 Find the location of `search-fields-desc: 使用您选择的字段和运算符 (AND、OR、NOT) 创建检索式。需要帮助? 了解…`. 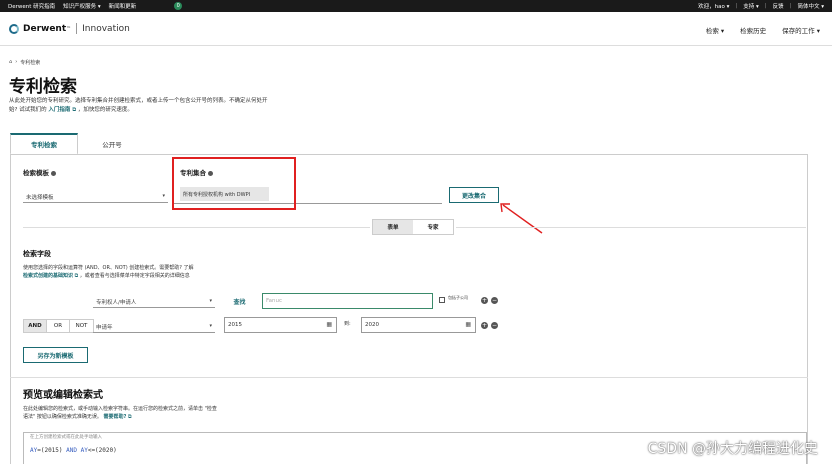

search-fields-desc: 使用您选择的字段和运算符 (AND、OR、NOT) 创建检索式。需要帮助? 了解… is located at coordinates (108, 272).